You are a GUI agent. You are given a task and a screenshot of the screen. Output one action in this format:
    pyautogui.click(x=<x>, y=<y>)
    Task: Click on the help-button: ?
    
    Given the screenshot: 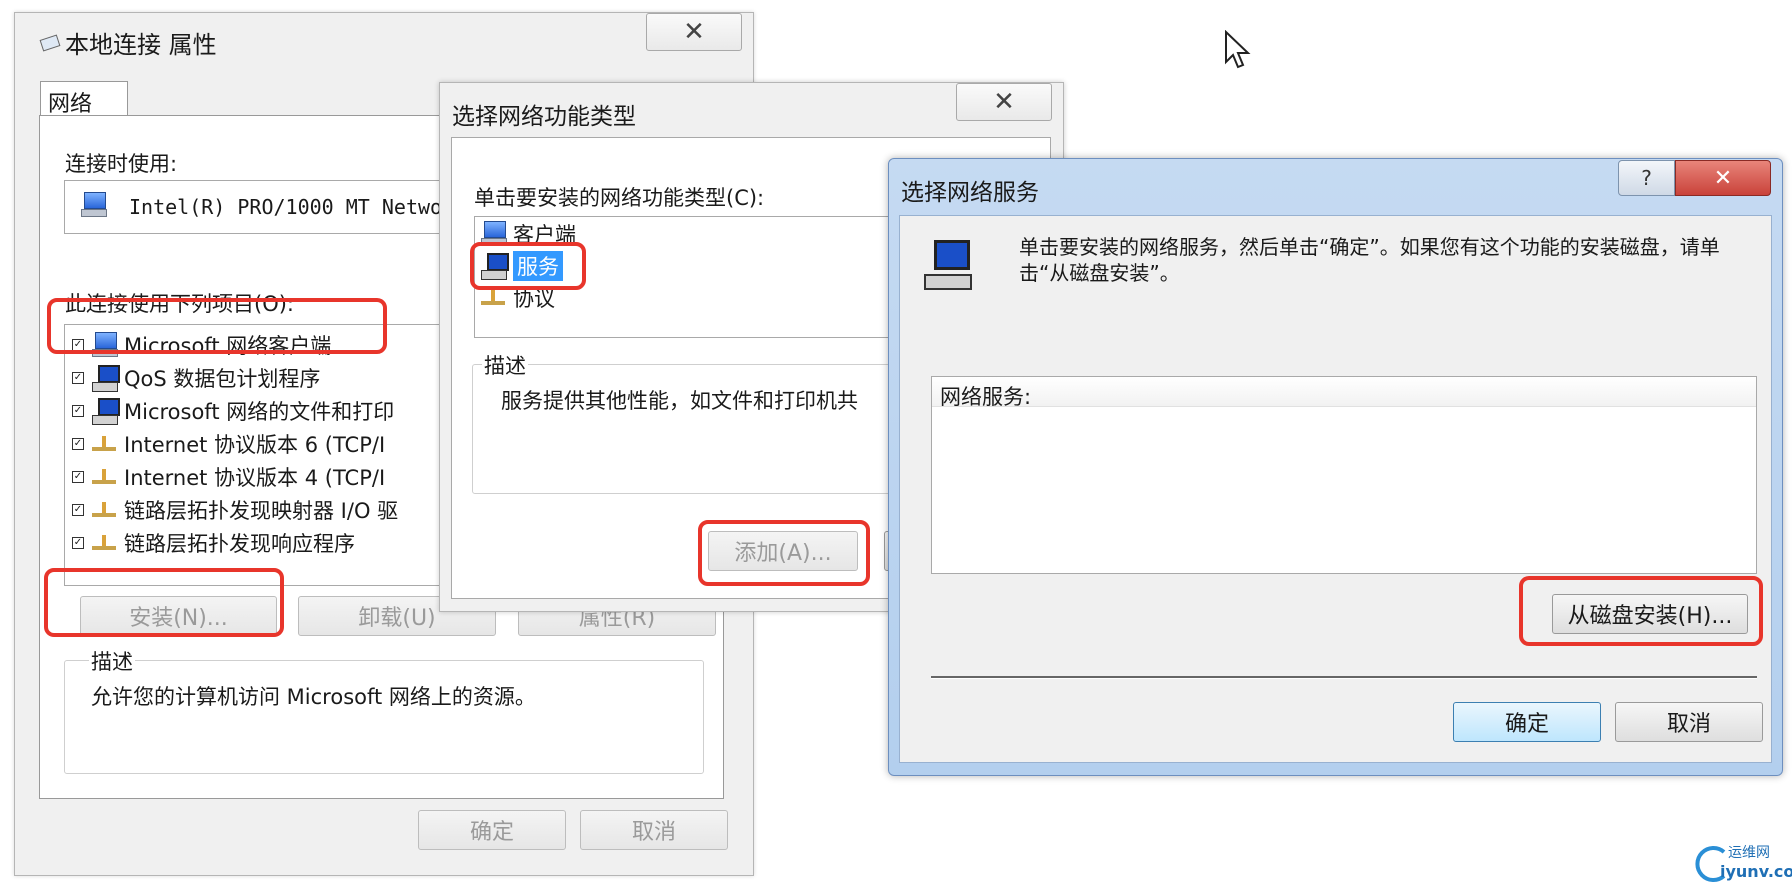 What is the action you would take?
    pyautogui.click(x=1646, y=178)
    